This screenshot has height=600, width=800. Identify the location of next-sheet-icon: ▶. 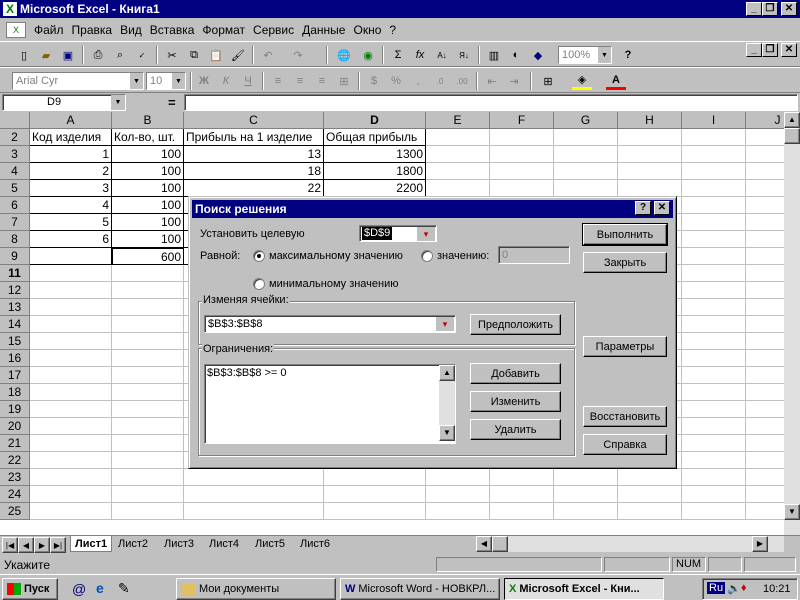
(42, 545).